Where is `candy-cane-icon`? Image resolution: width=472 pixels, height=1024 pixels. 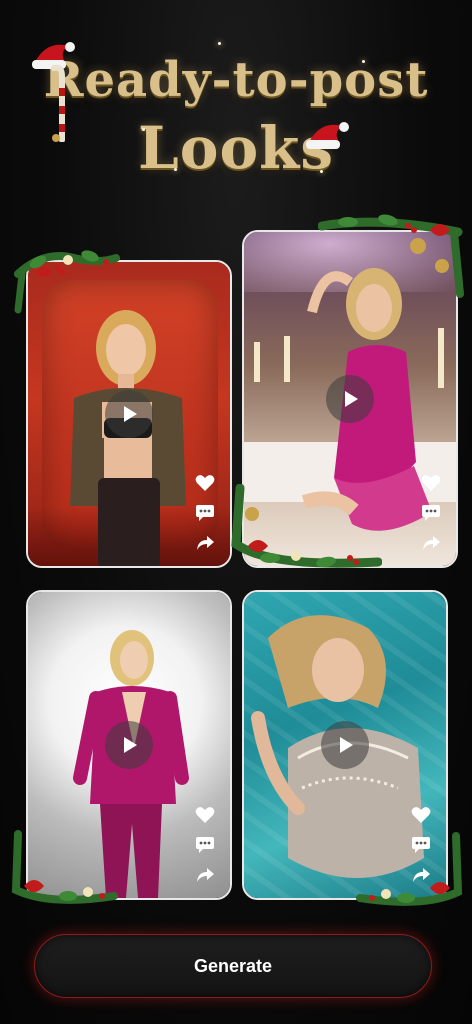 candy-cane-icon is located at coordinates (58, 103).